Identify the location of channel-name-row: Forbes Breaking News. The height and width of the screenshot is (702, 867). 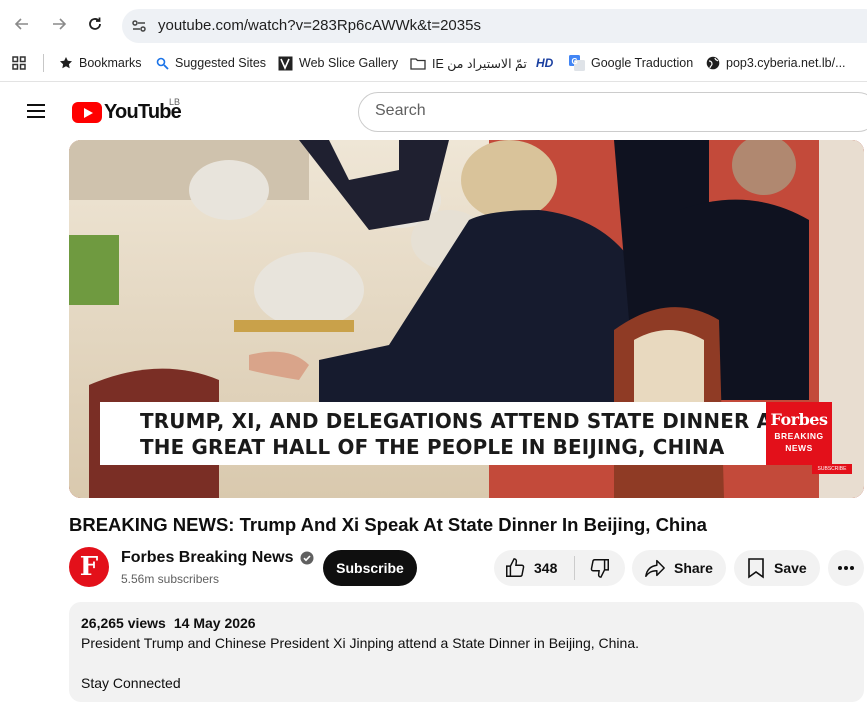
(217, 558).